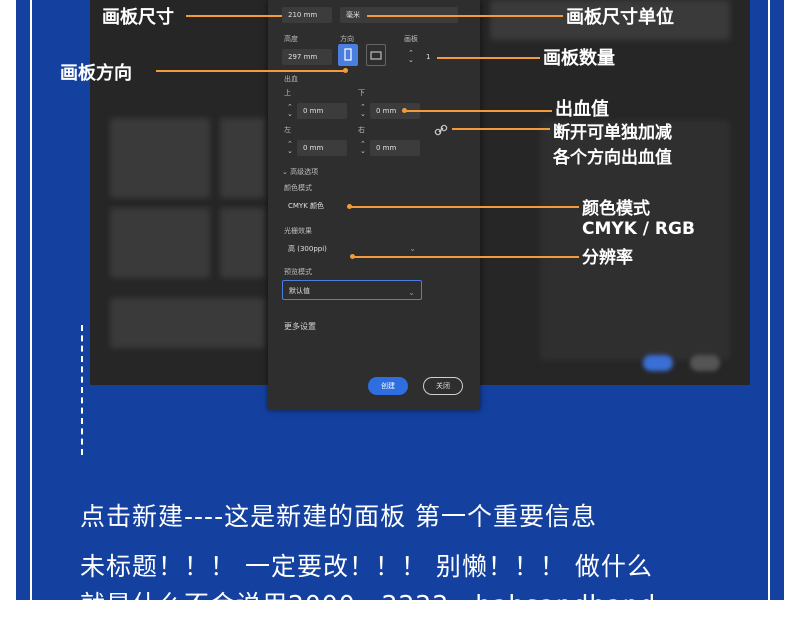 This screenshot has height=621, width=800. I want to click on preview-mode-label: 预览模式, so click(298, 272).